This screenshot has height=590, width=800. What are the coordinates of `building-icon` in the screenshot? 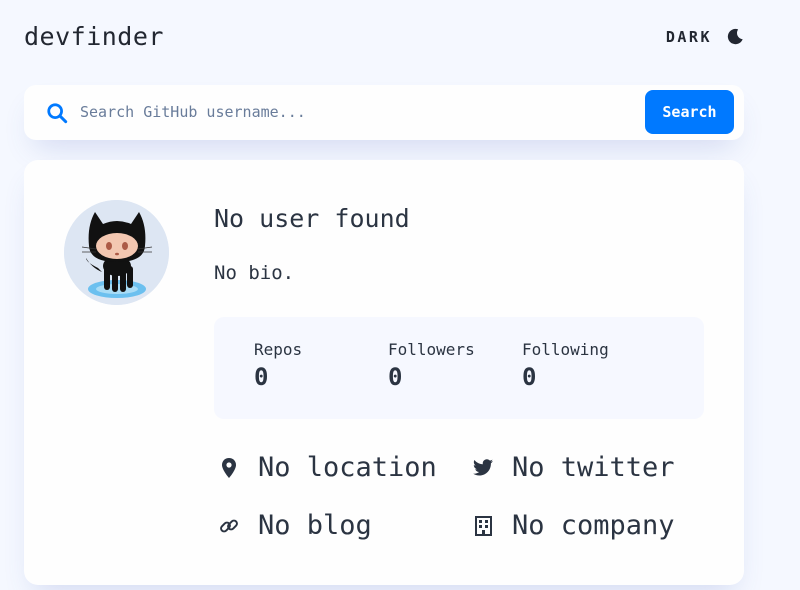 It's located at (483, 526).